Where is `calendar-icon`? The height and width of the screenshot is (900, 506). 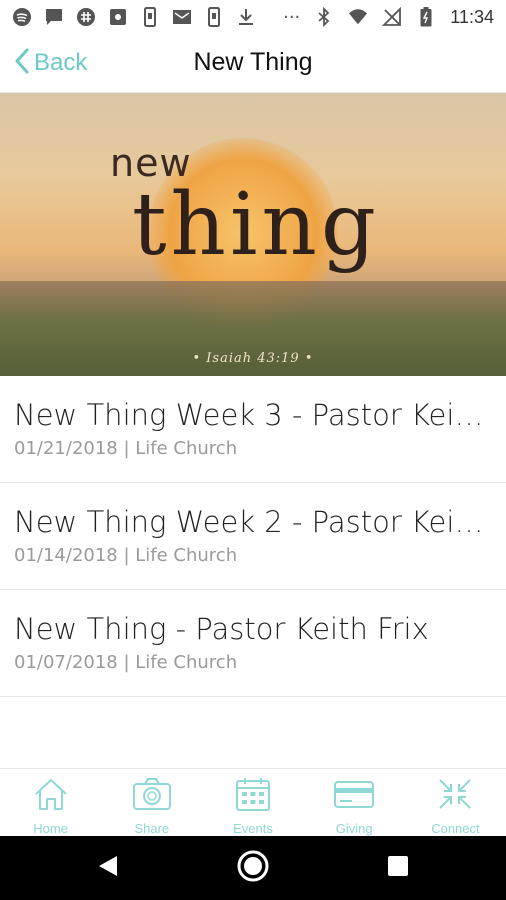 calendar-icon is located at coordinates (253, 796).